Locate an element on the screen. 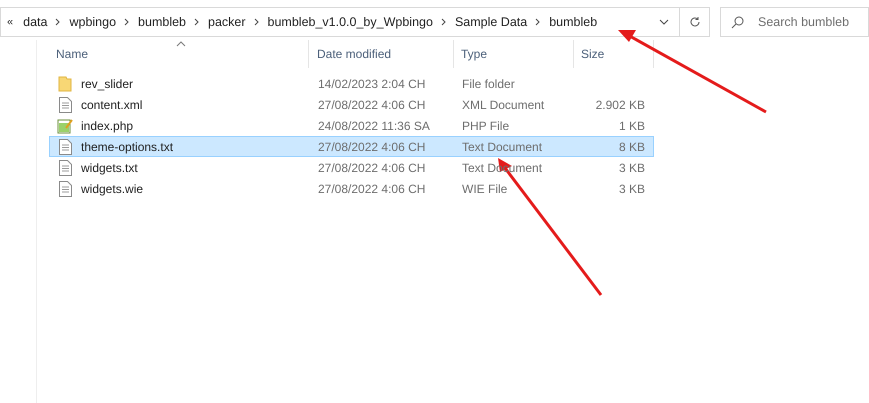  search-input: Search bumbleb is located at coordinates (813, 22).